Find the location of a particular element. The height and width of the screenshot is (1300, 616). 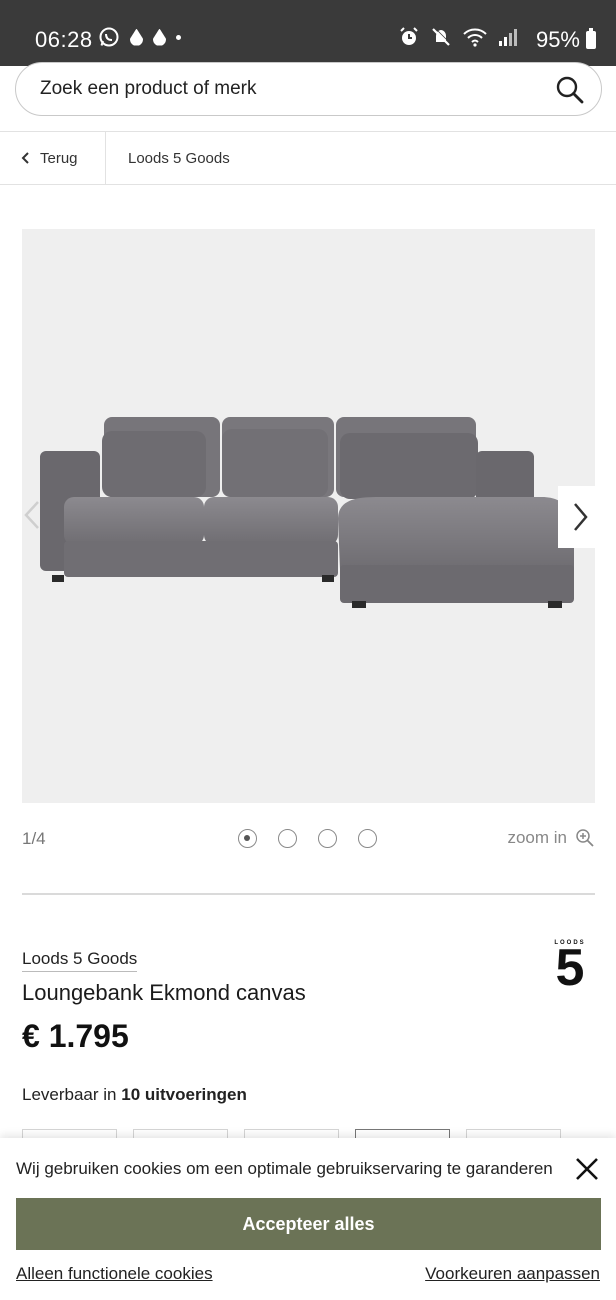

battery-indicator: 95% is located at coordinates (566, 40).